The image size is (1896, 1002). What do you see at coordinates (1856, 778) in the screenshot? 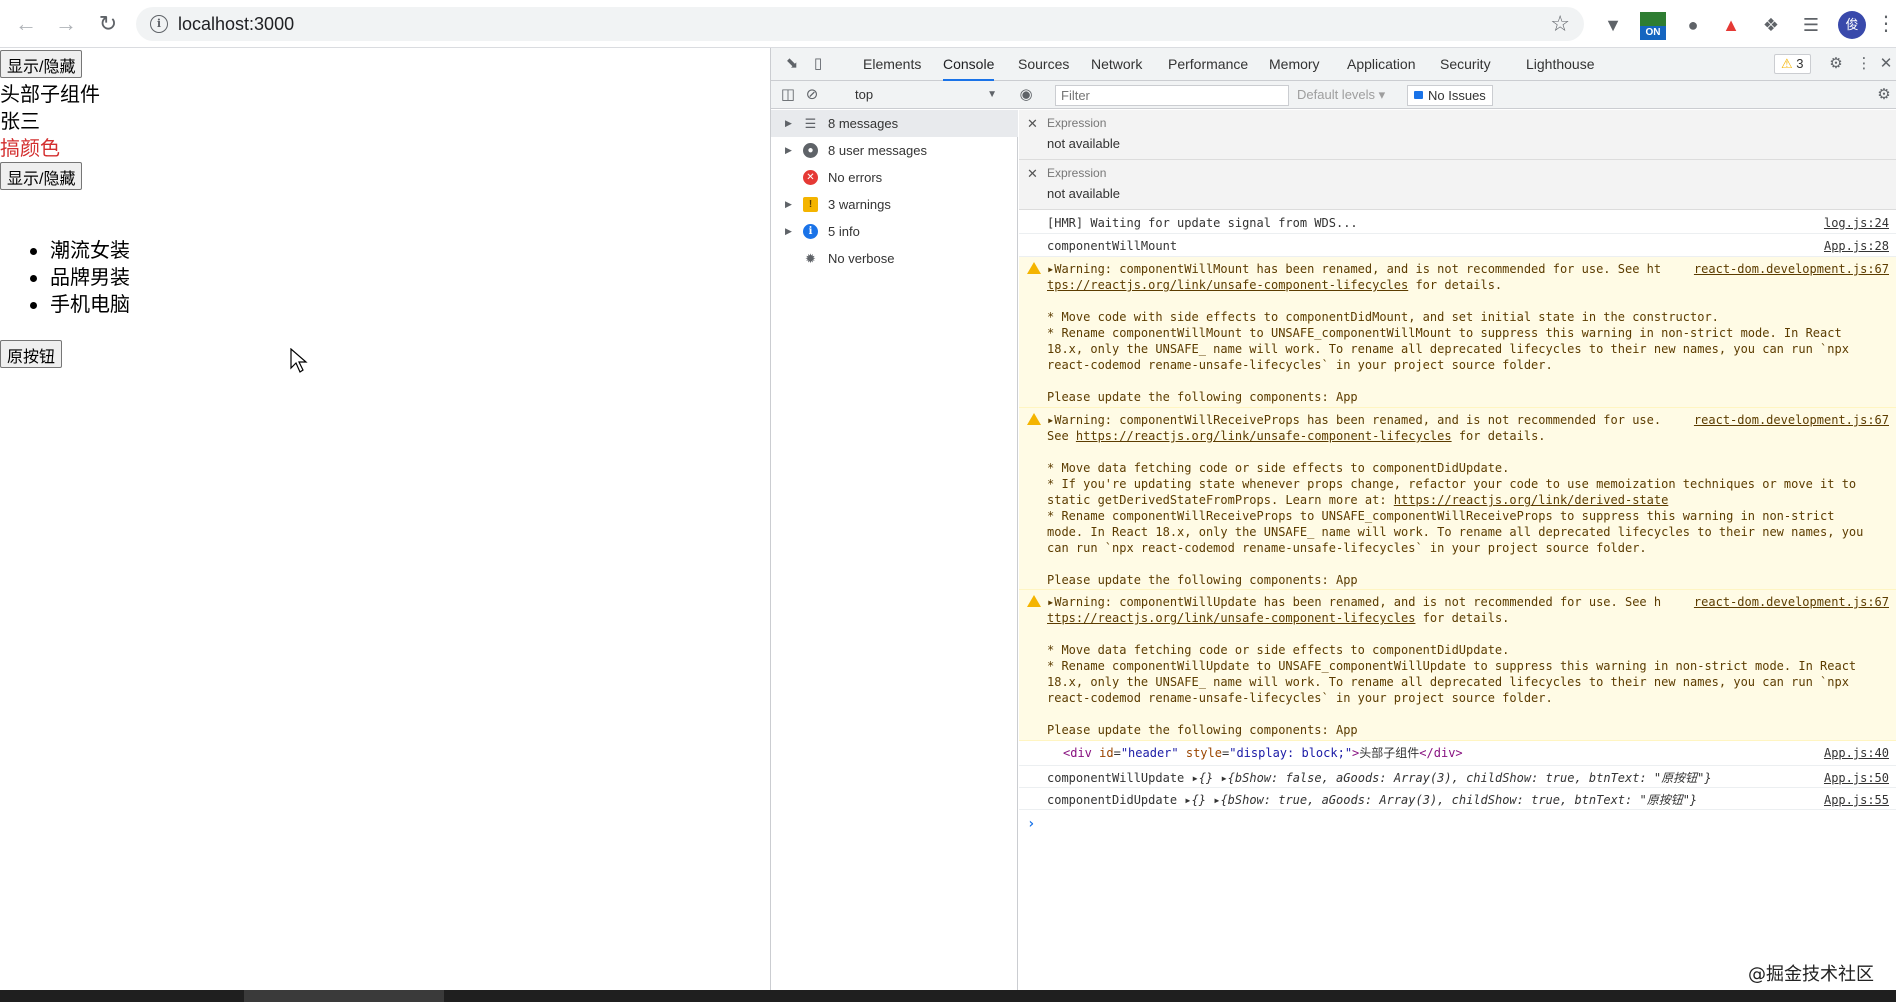
I see `source-link: App.js:50` at bounding box center [1856, 778].